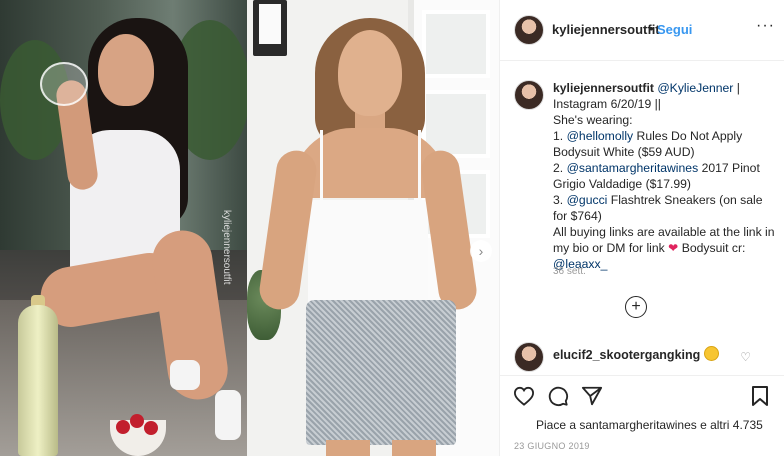 Image resolution: width=784 pixels, height=457 pixels. What do you see at coordinates (600, 136) in the screenshot?
I see `mention-link: @hellomolly` at bounding box center [600, 136].